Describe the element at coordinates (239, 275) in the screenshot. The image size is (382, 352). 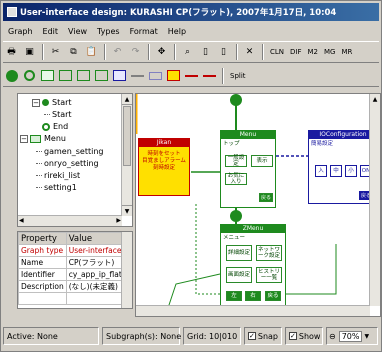
I see `zmenu-btn-screen: 画面設定` at that location.